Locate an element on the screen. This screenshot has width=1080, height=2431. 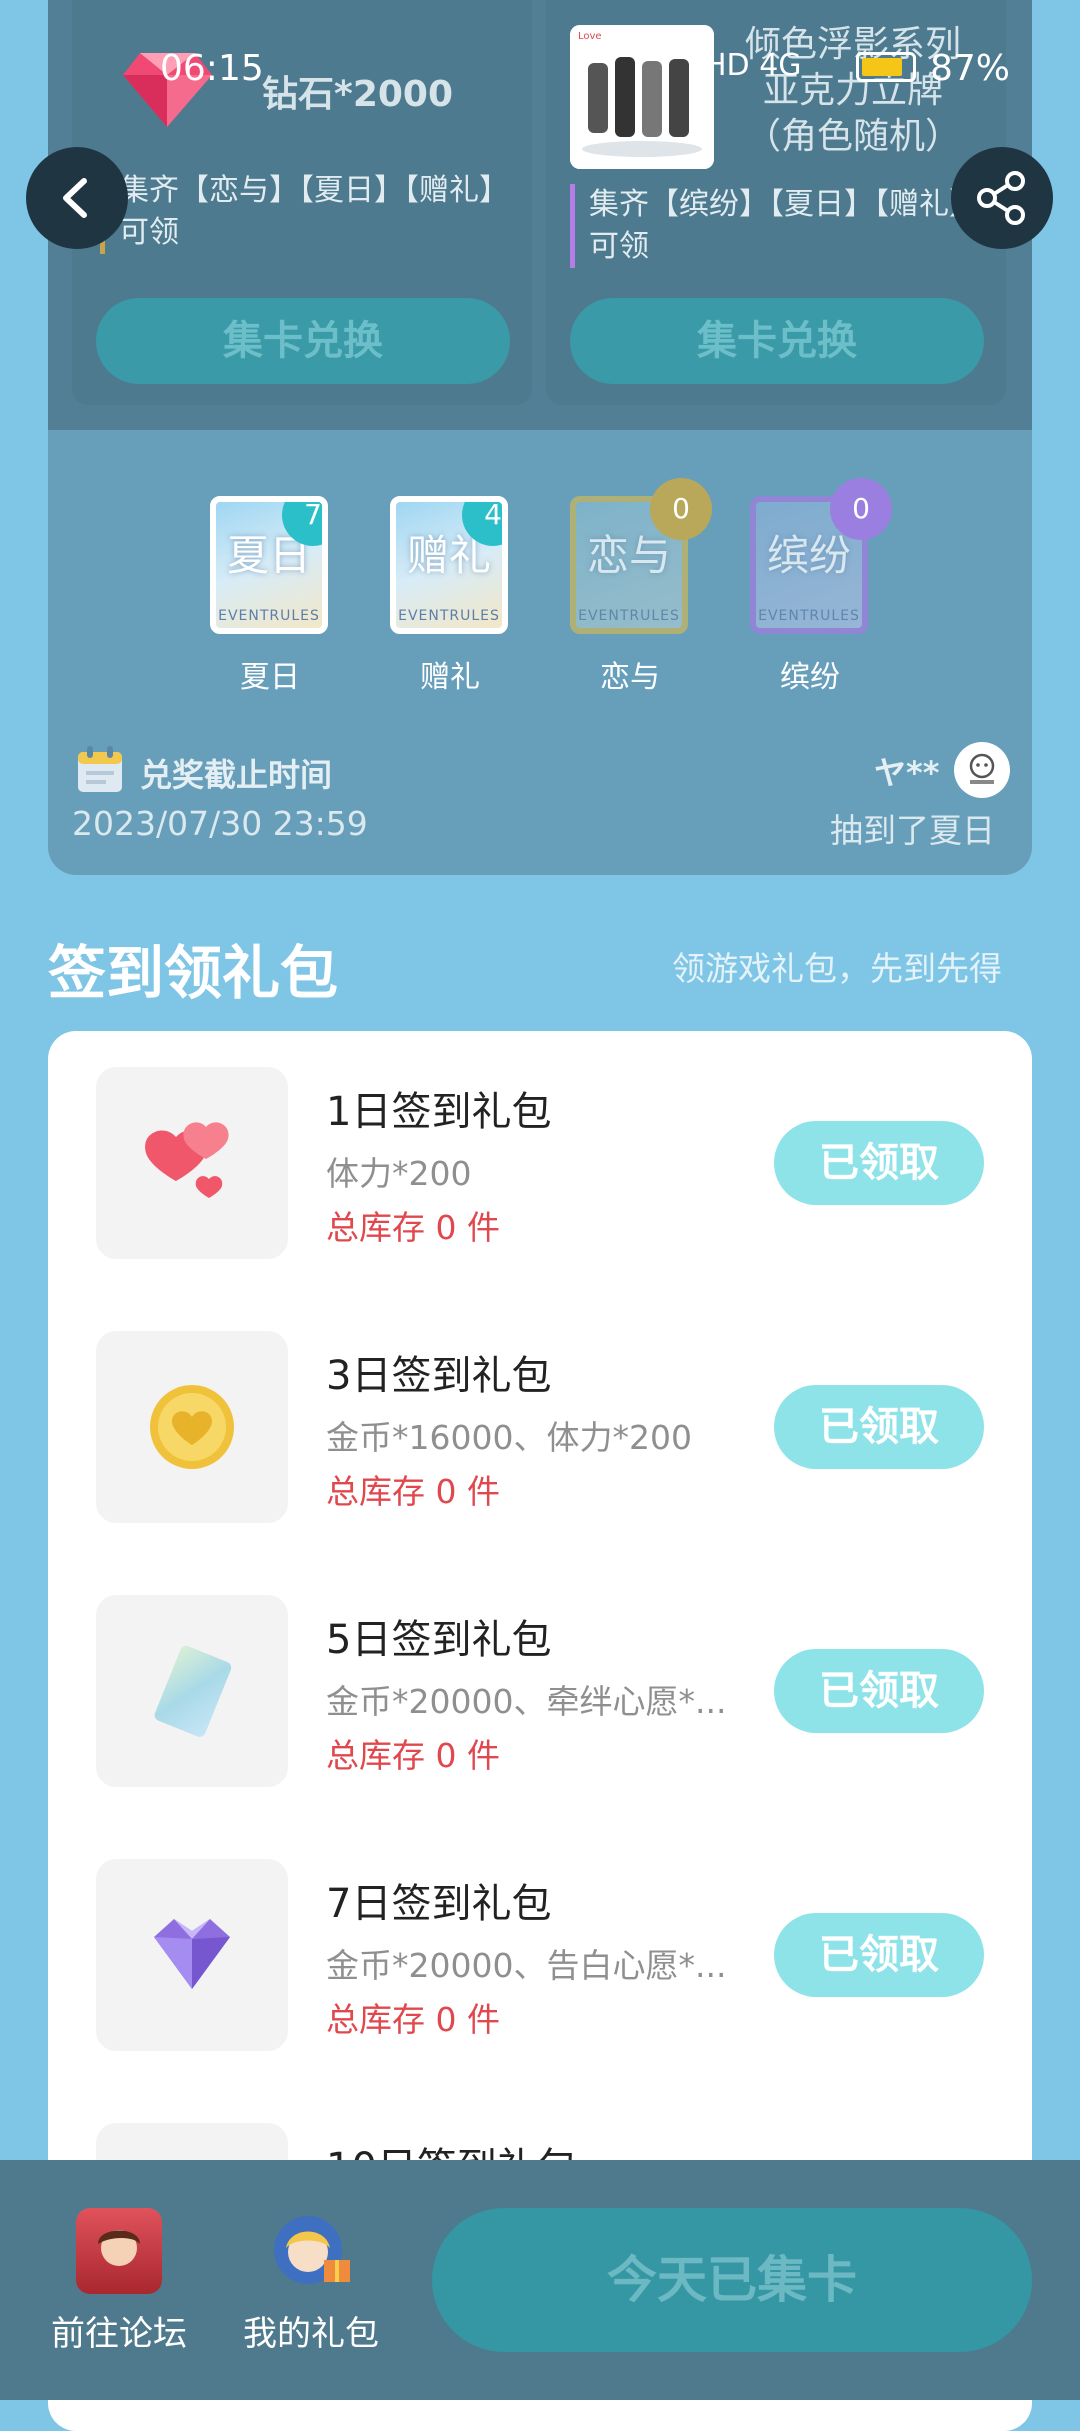
avatar is located at coordinates (982, 770).